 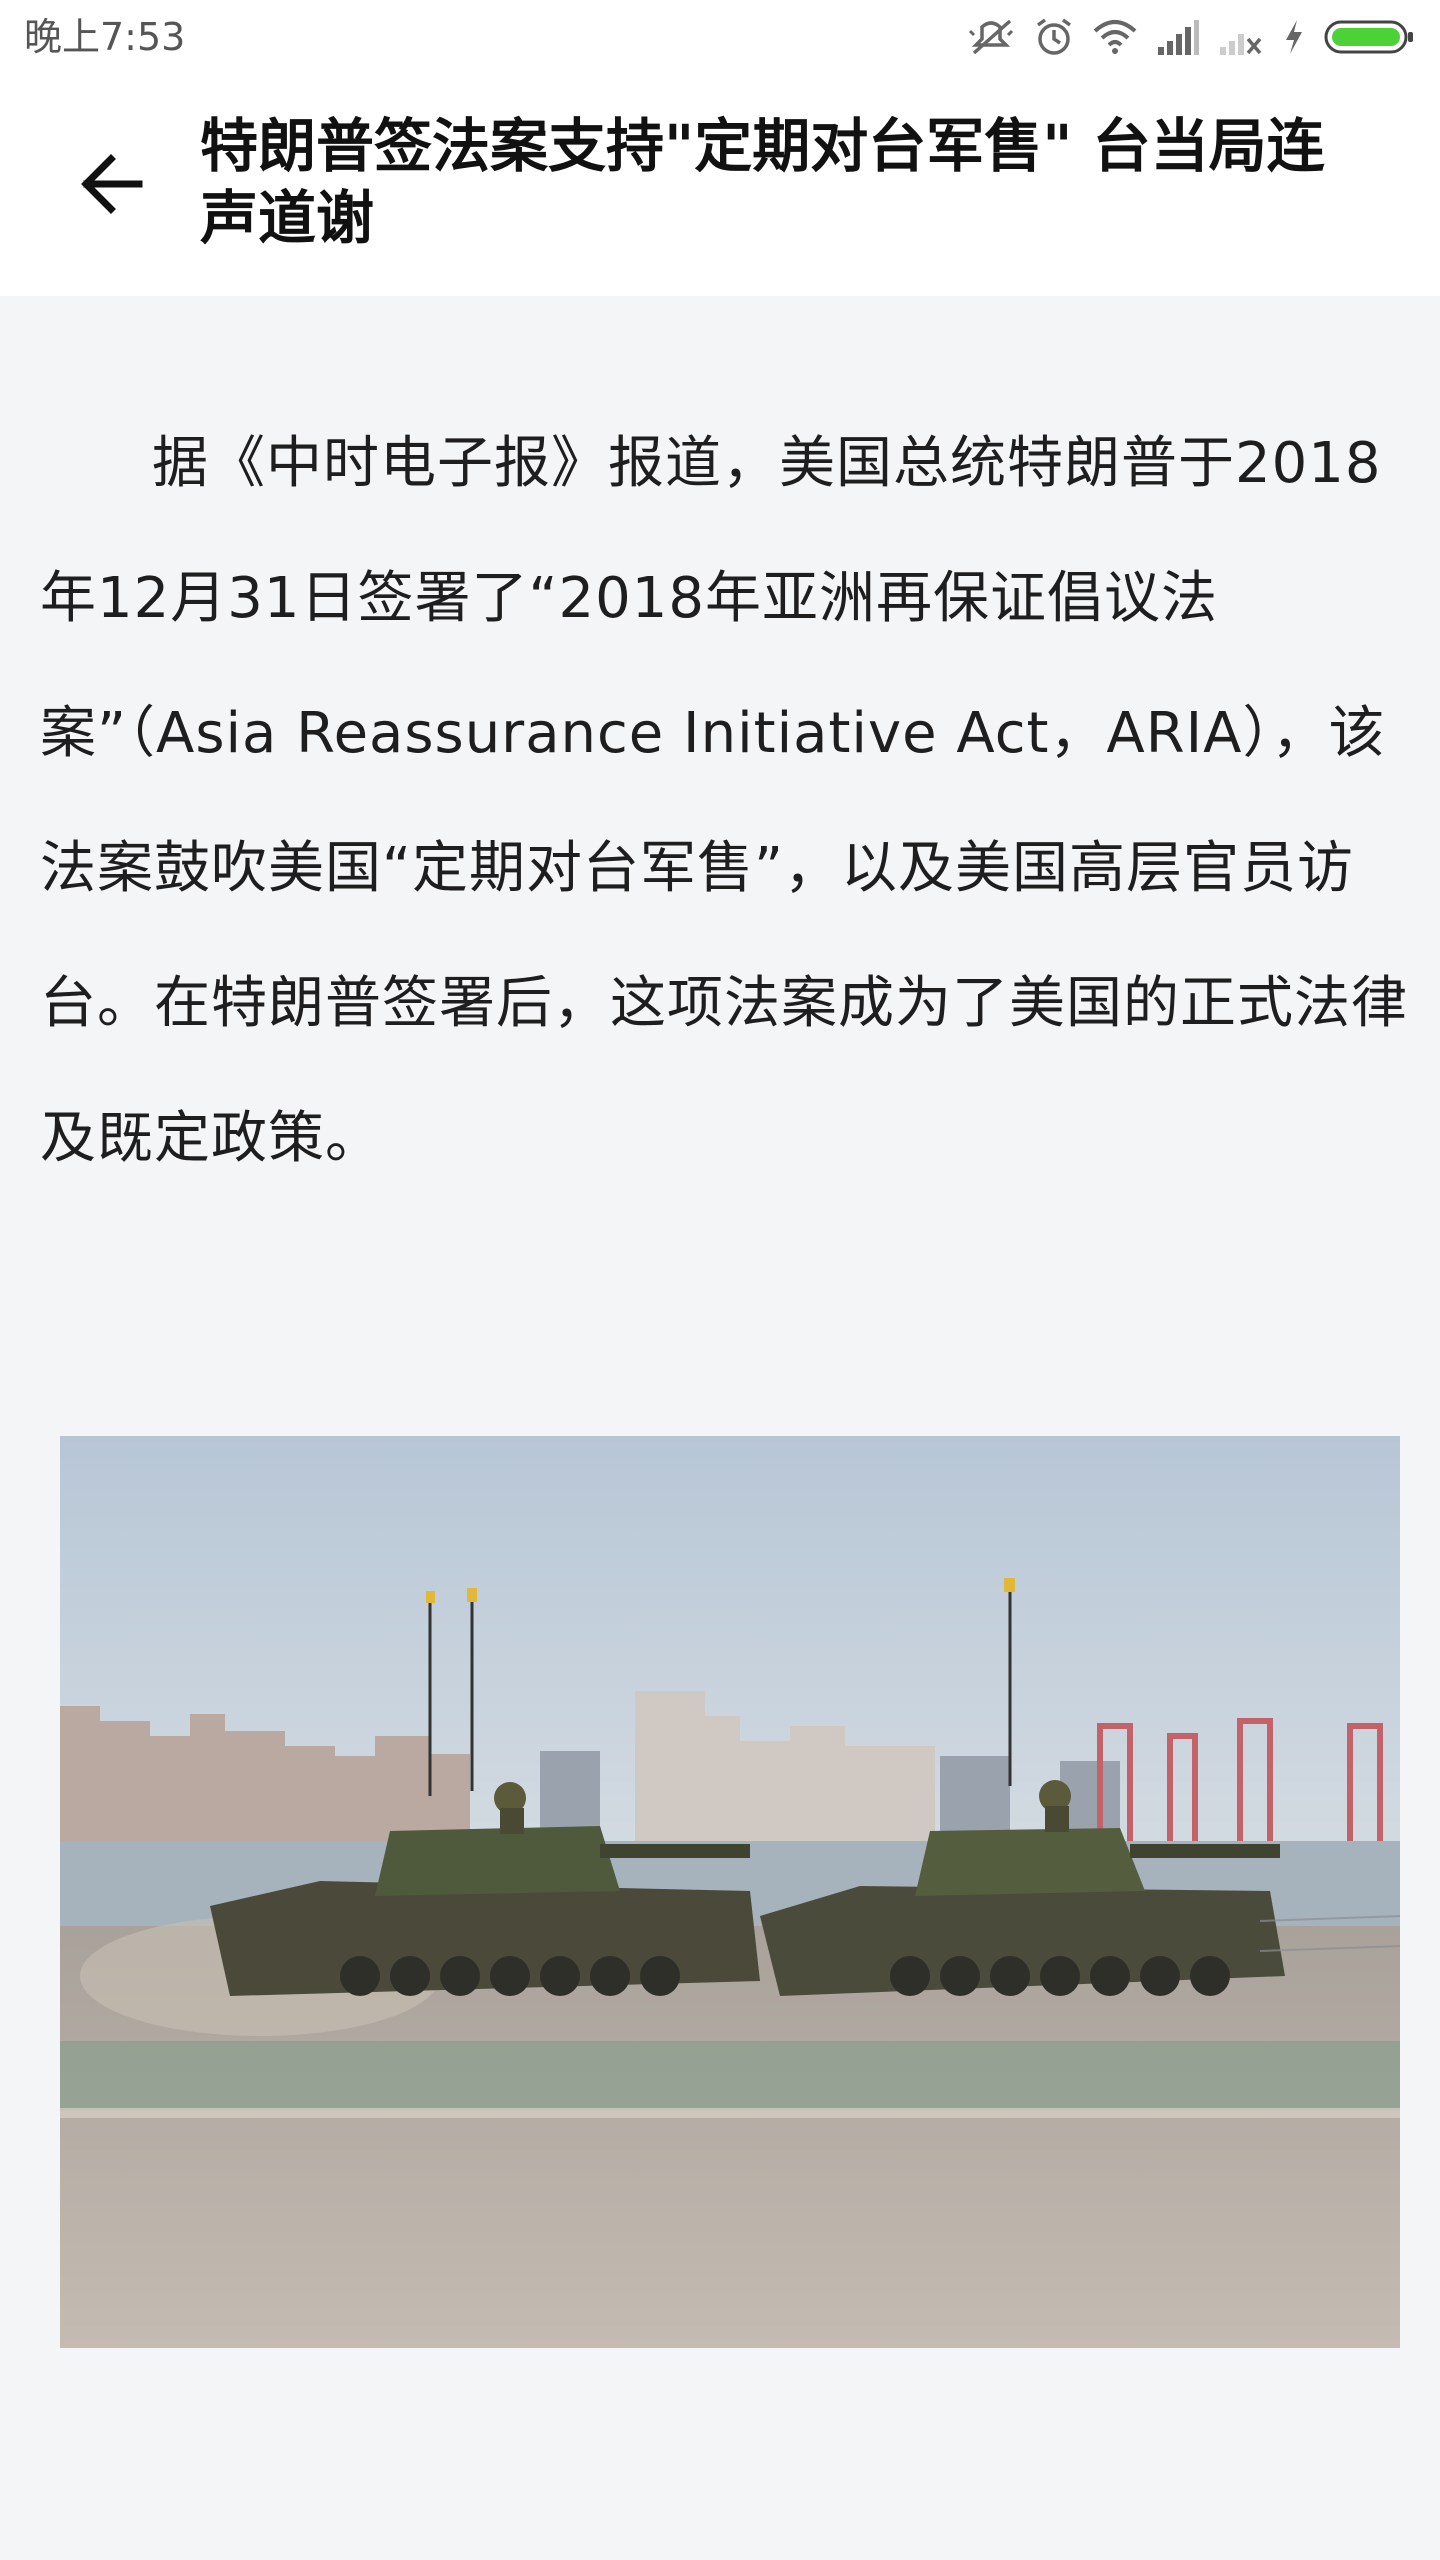 I want to click on status-bar: 晚上7:53, so click(x=720, y=37).